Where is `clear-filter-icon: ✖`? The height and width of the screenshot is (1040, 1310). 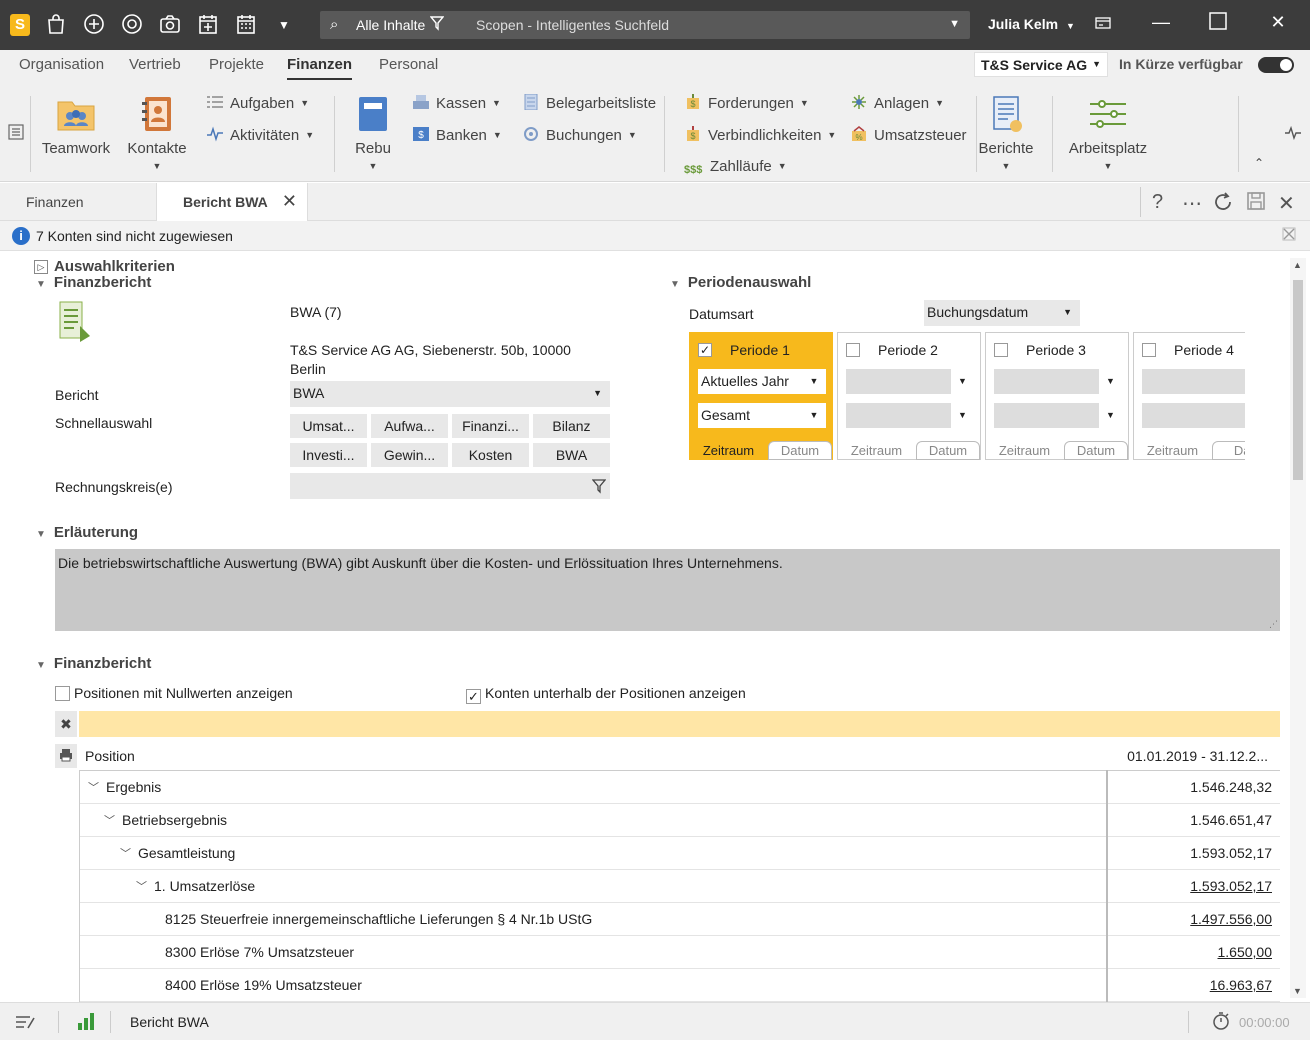
clear-filter-icon: ✖ is located at coordinates (66, 724).